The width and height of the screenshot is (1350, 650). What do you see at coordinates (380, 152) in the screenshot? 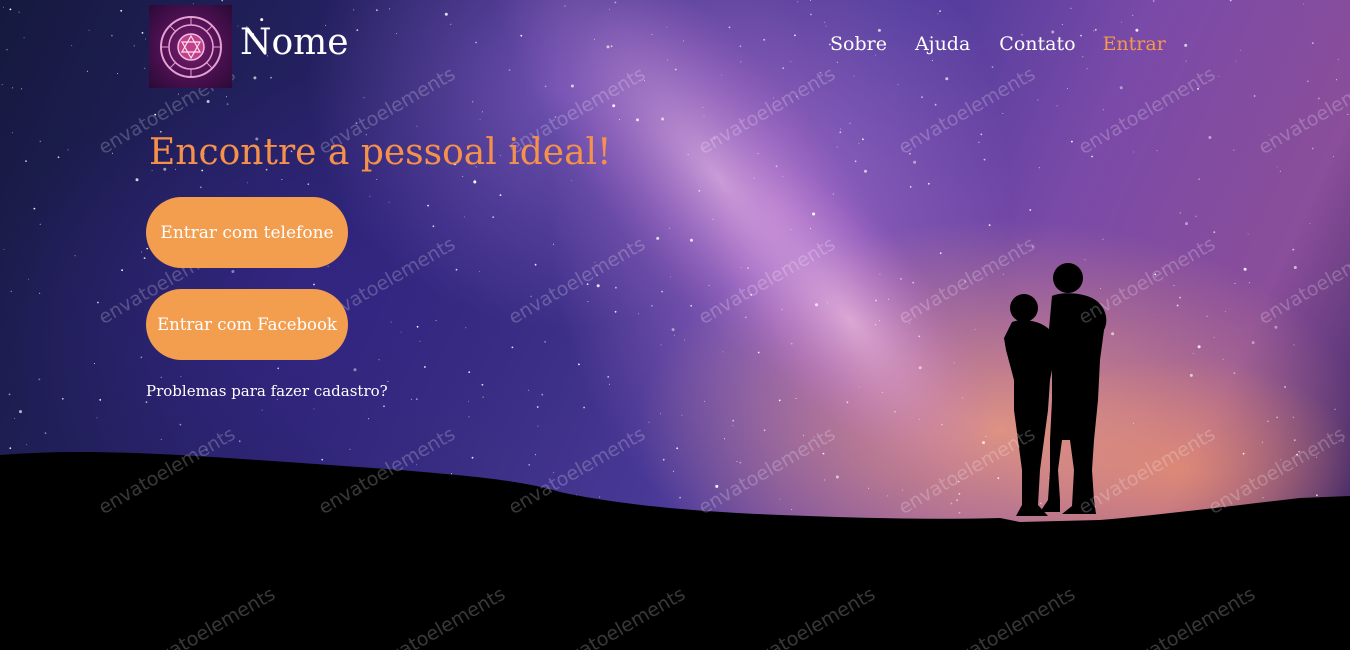
I see `hero-headline: Encontre a pessoal ideal!` at bounding box center [380, 152].